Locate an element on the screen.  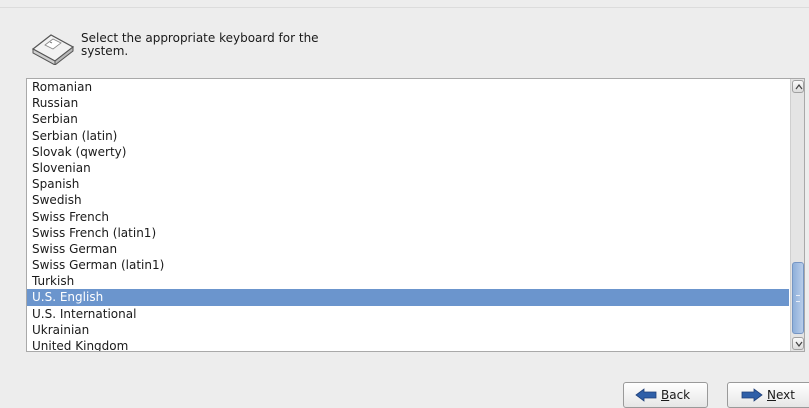
grip-icon is located at coordinates (798, 298).